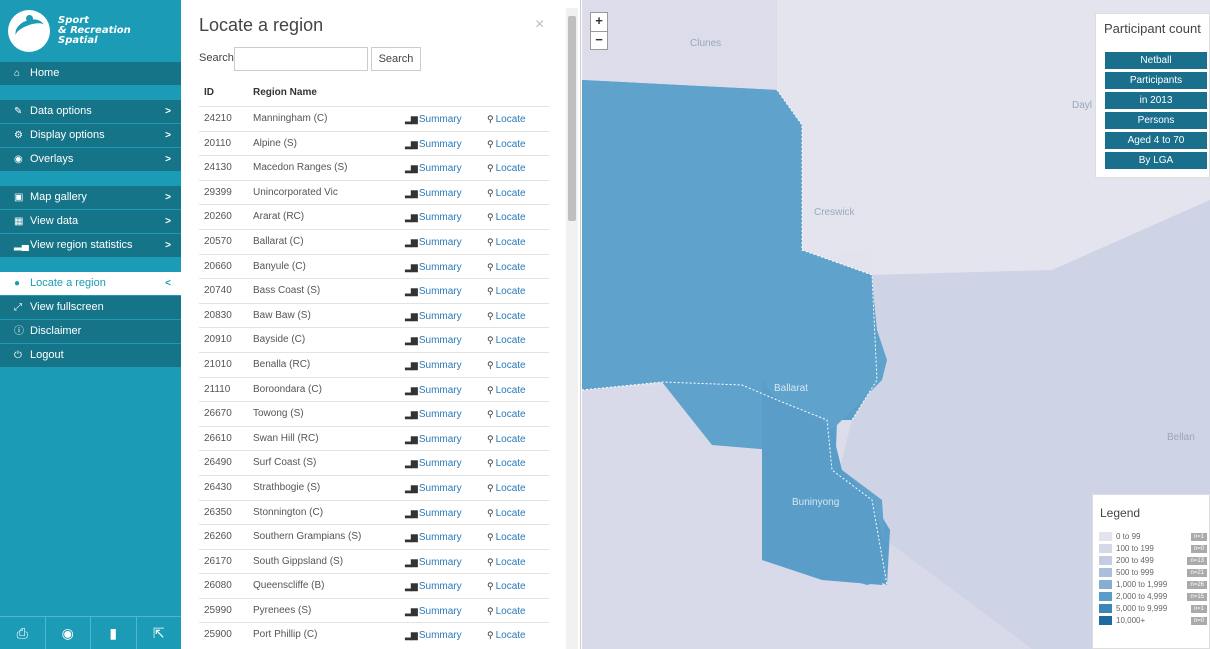 Image resolution: width=1210 pixels, height=649 pixels. I want to click on region-id: 20260, so click(218, 217).